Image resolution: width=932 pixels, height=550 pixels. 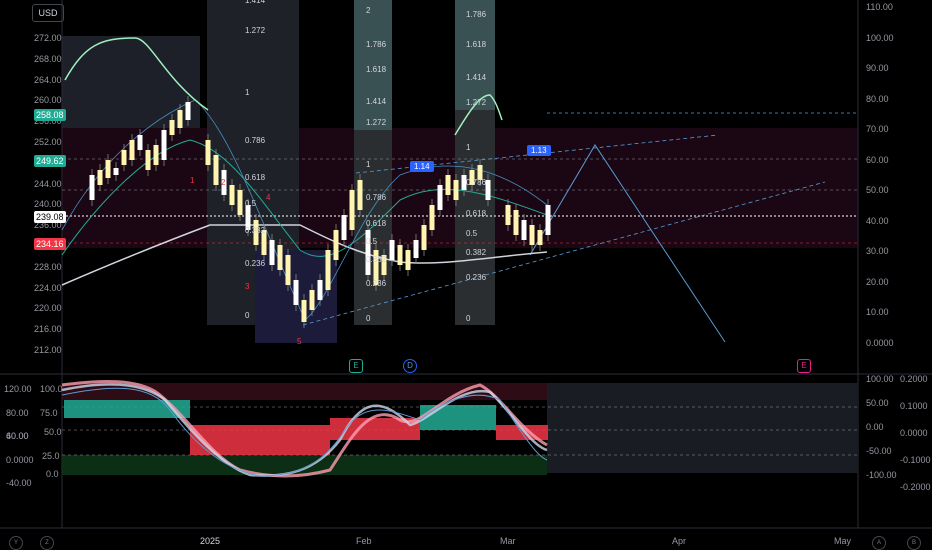 What do you see at coordinates (48, 183) in the screenshot?
I see `price-tick-label: 244.00` at bounding box center [48, 183].